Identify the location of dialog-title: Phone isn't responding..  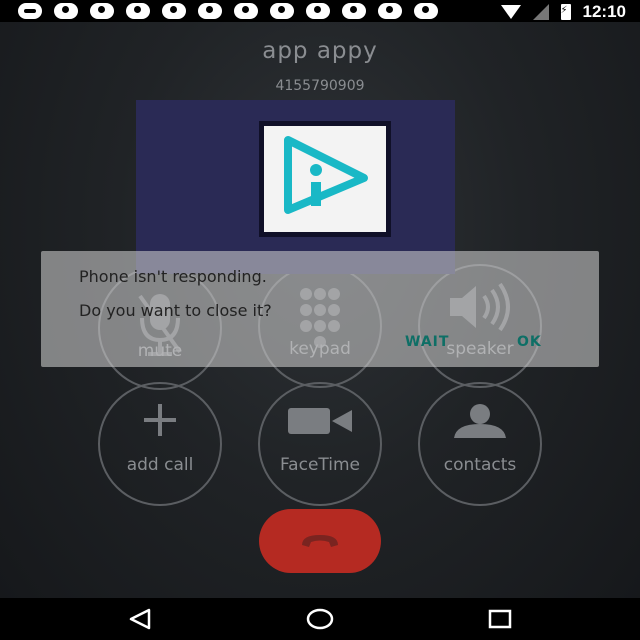
(173, 276).